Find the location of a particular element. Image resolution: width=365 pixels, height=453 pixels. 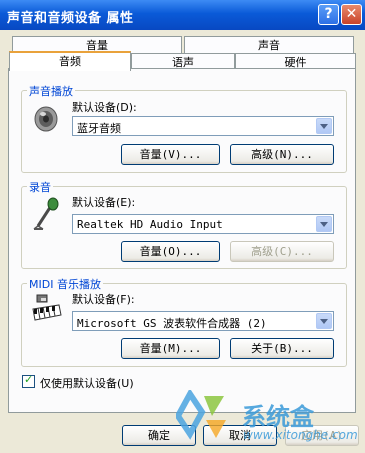

recording-device-value: Realtek HD Audio Input is located at coordinates (150, 224).